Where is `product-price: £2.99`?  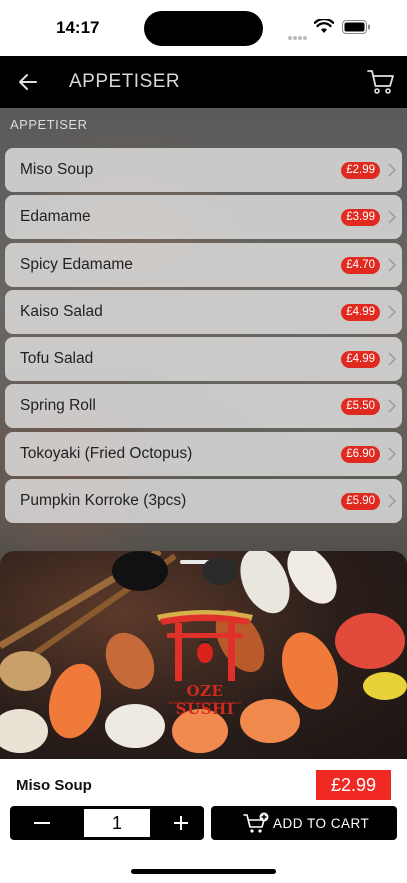
product-price: £2.99 is located at coordinates (353, 785).